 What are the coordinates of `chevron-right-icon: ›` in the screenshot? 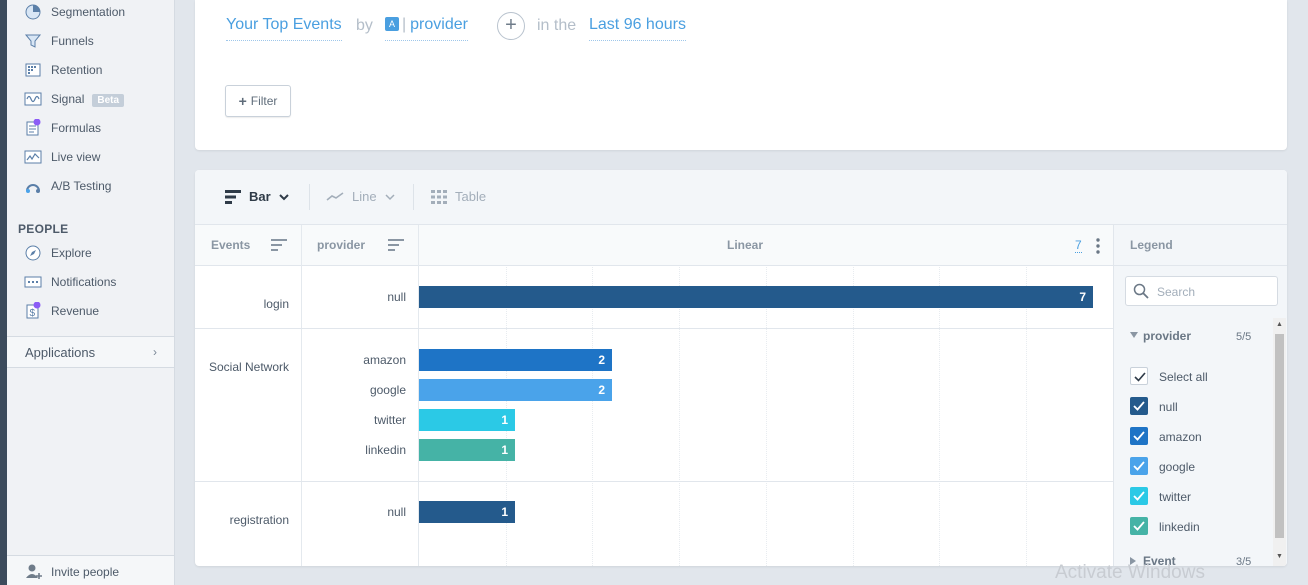 It's located at (155, 352).